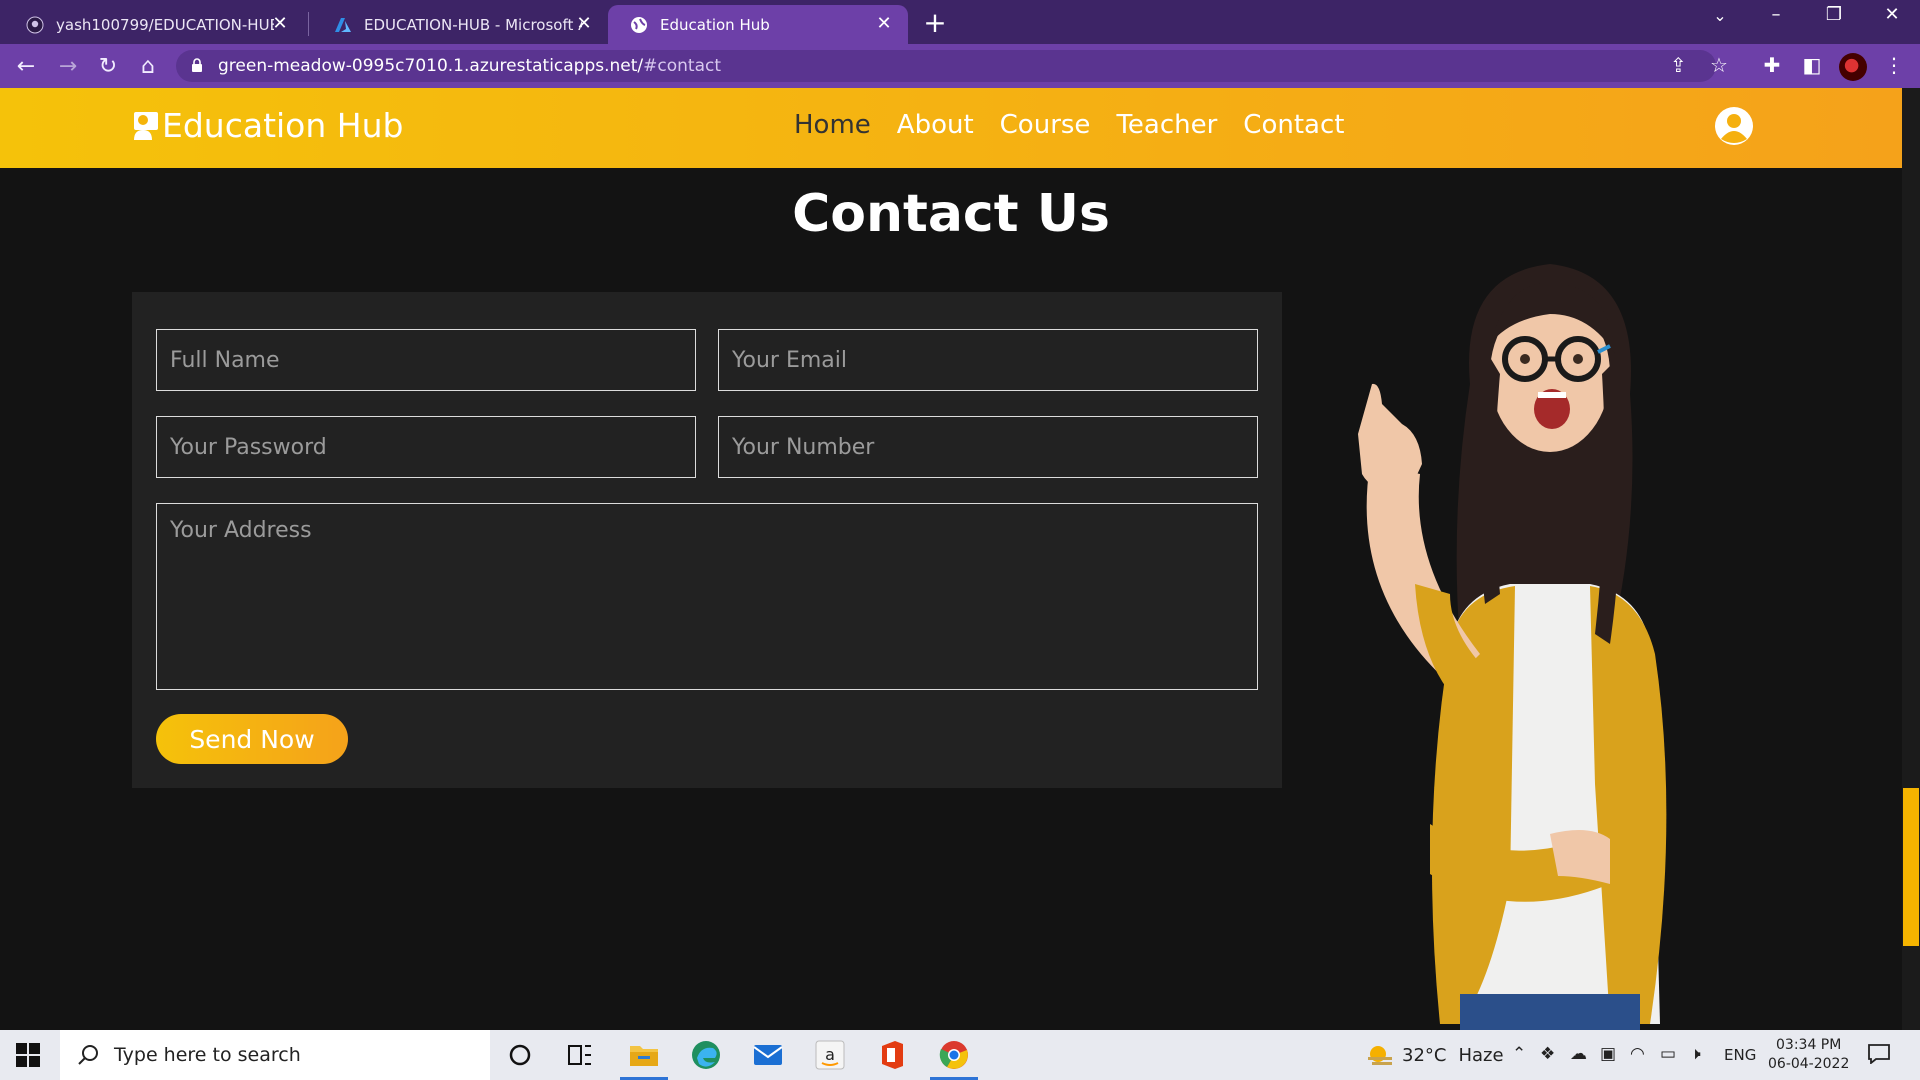  What do you see at coordinates (1809, 1064) in the screenshot?
I see `clock-date: 06-04-2022` at bounding box center [1809, 1064].